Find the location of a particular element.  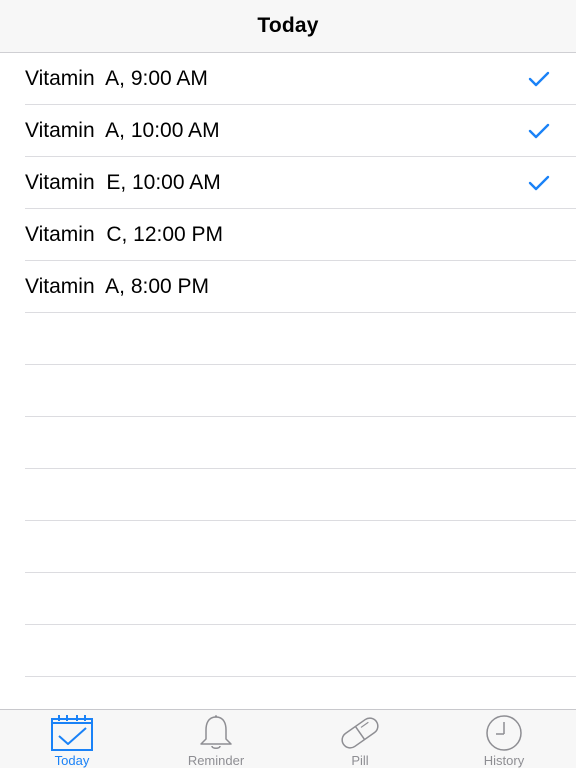

navigation-bar: Today is located at coordinates (288, 26).